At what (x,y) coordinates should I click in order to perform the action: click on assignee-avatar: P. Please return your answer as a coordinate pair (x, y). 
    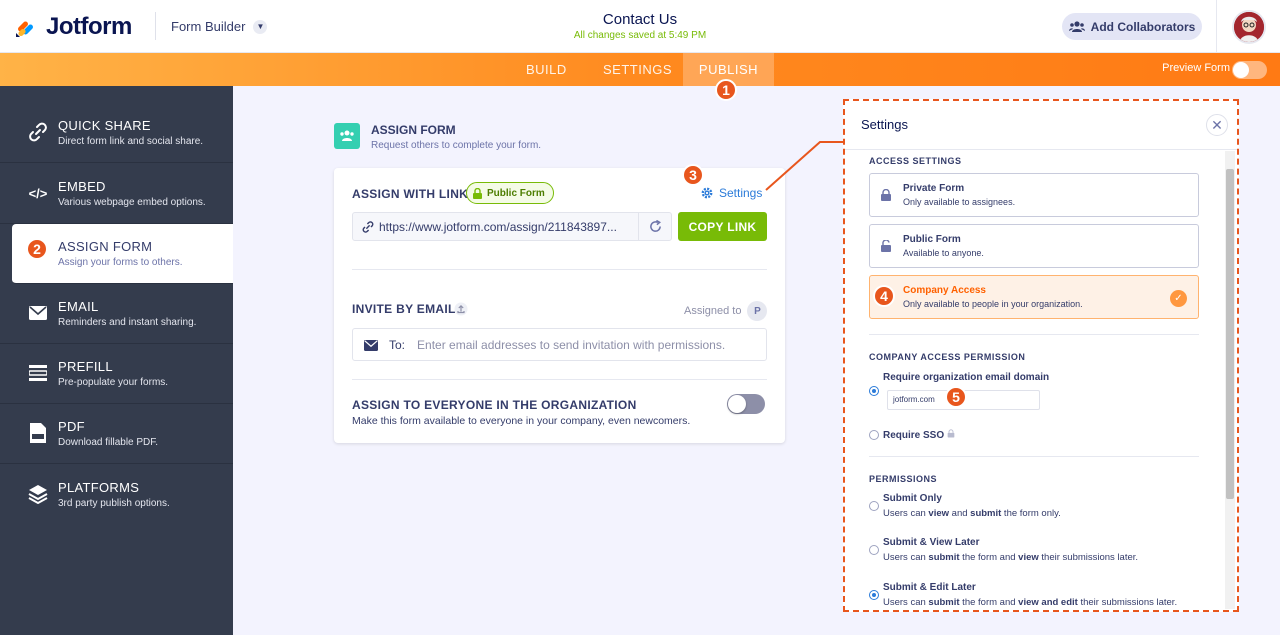
    Looking at the image, I should click on (757, 311).